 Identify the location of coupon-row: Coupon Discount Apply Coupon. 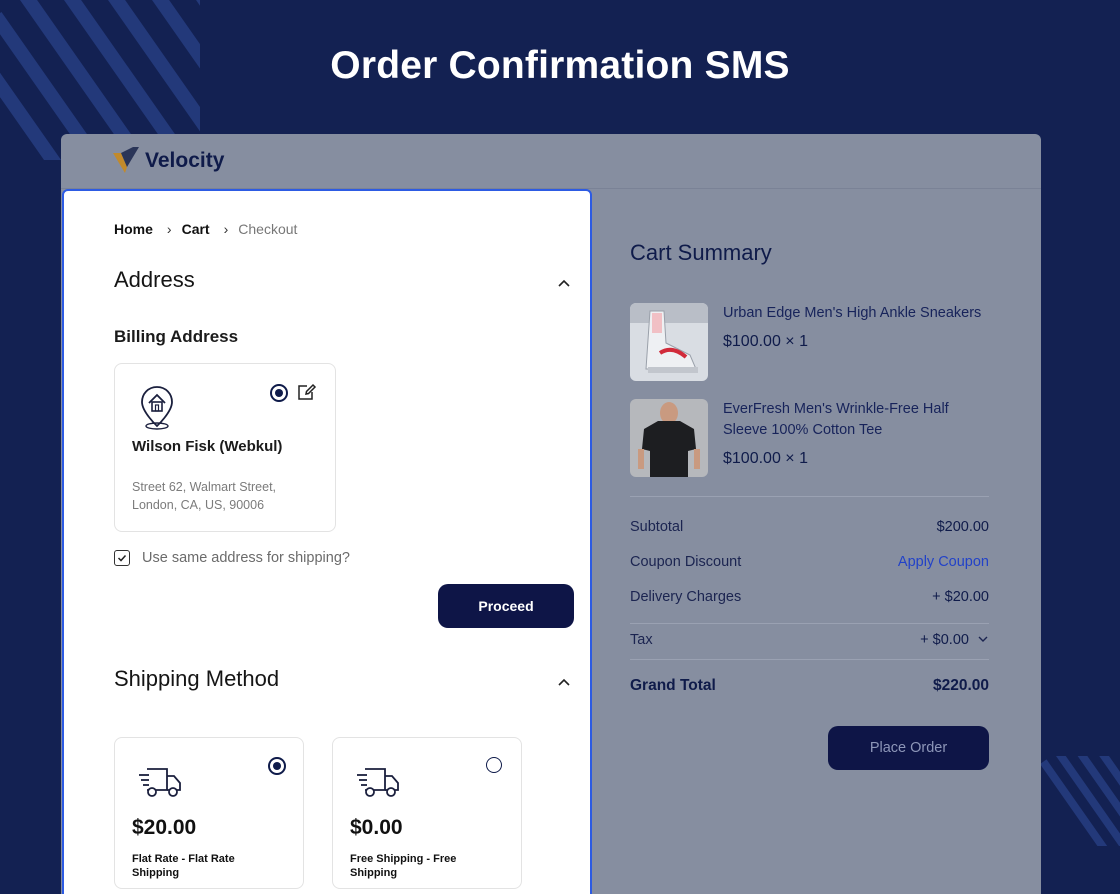
(809, 562).